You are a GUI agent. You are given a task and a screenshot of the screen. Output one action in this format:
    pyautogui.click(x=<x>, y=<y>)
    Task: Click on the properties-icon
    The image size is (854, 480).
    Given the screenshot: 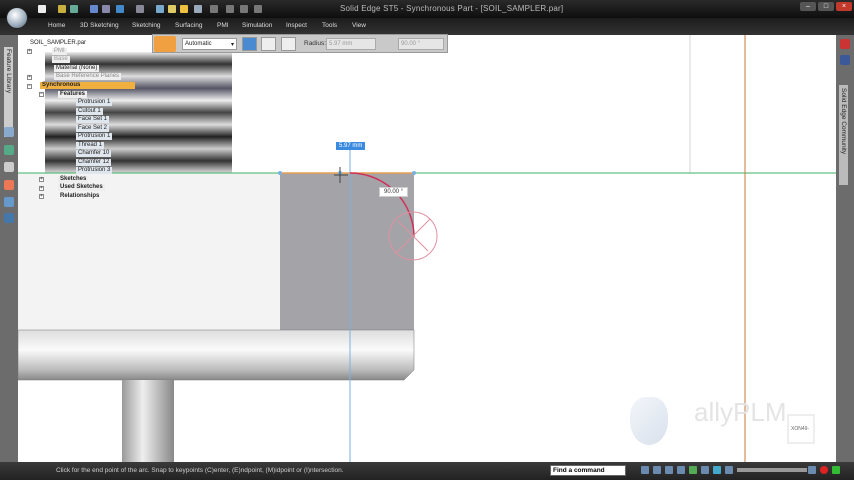 What is the action you would take?
    pyautogui.click(x=160, y=9)
    